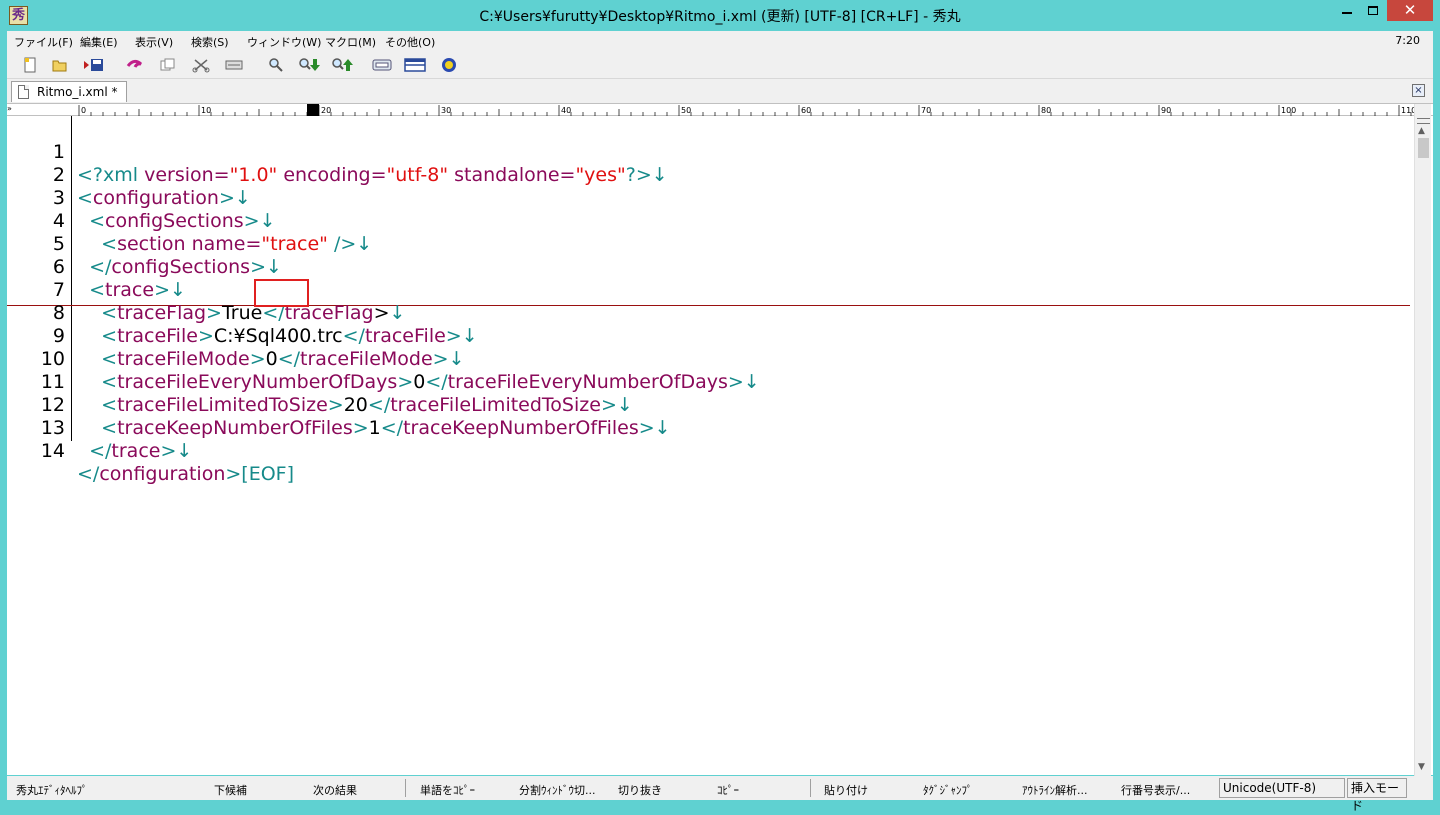 This screenshot has height=815, width=1440. What do you see at coordinates (382, 65) in the screenshot?
I see `keyboard-icon` at bounding box center [382, 65].